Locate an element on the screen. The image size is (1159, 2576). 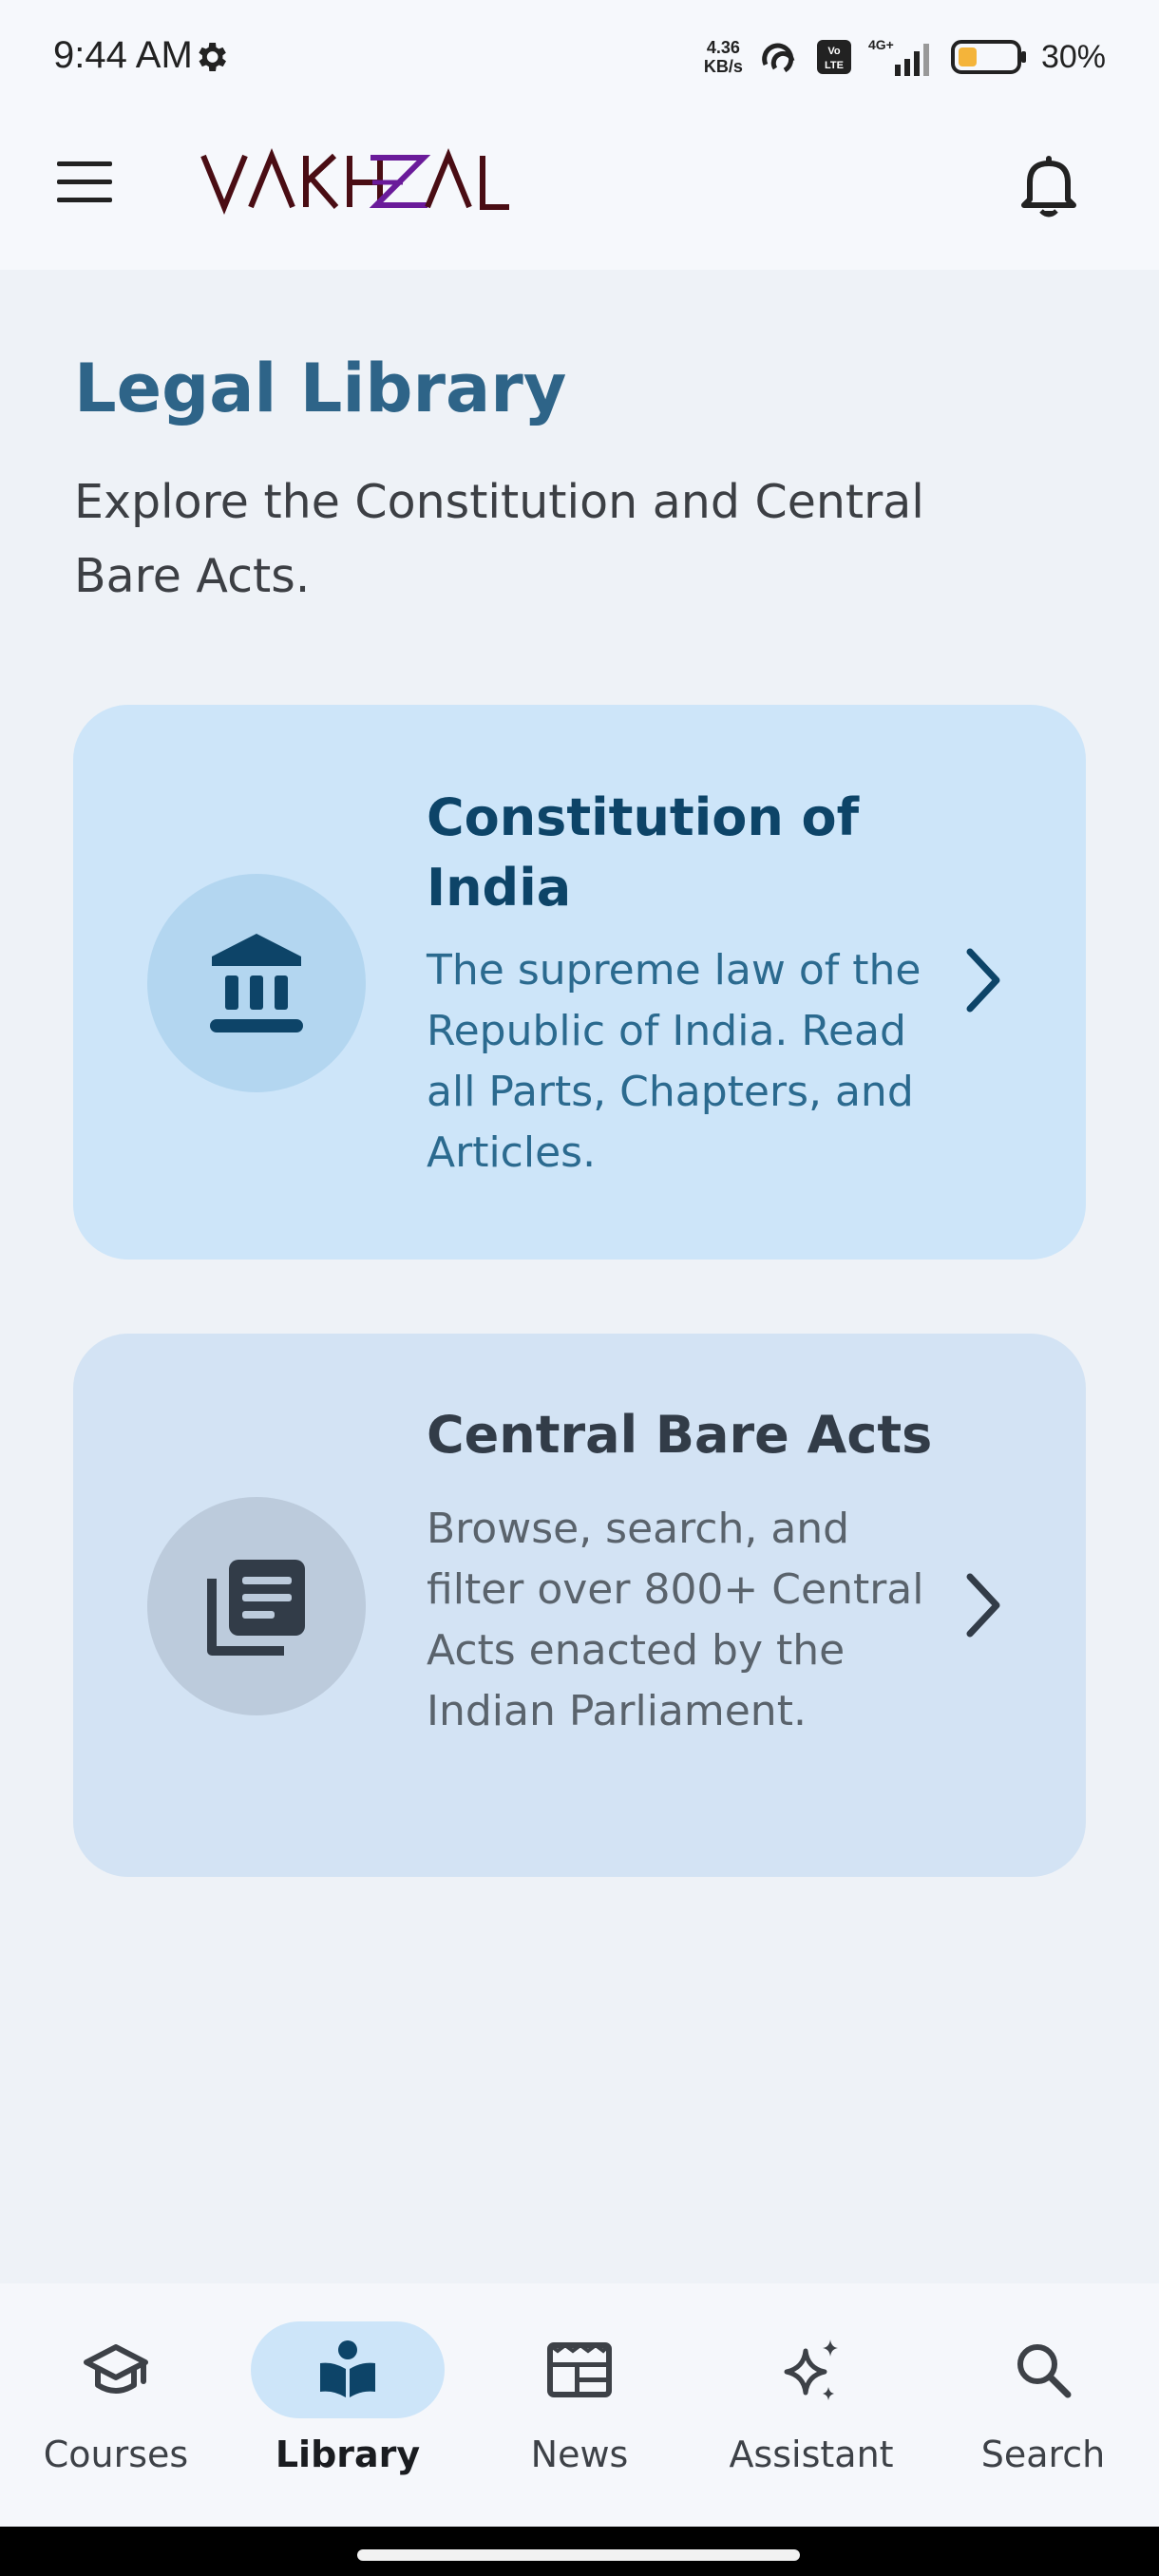
menu-icon is located at coordinates (85, 182).